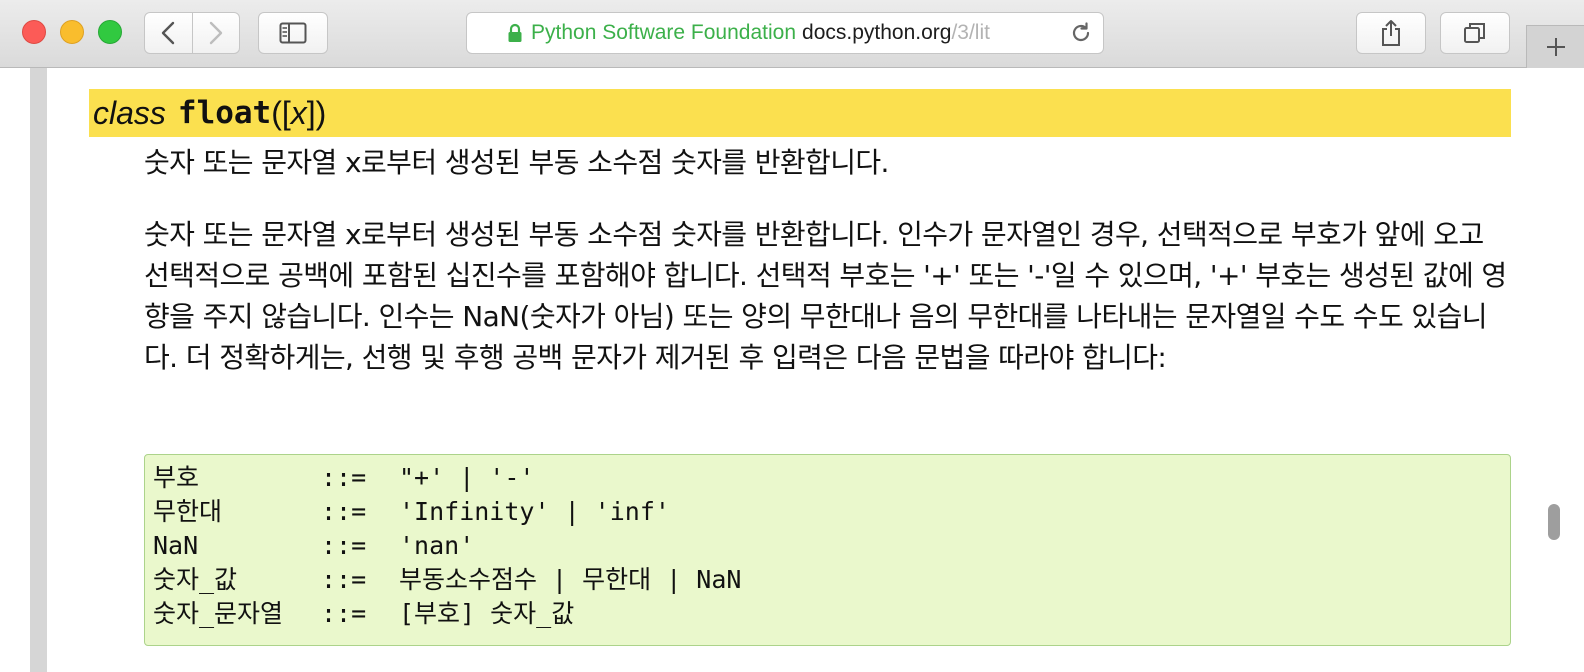 The height and width of the screenshot is (672, 1584). I want to click on share-button, so click(1391, 33).